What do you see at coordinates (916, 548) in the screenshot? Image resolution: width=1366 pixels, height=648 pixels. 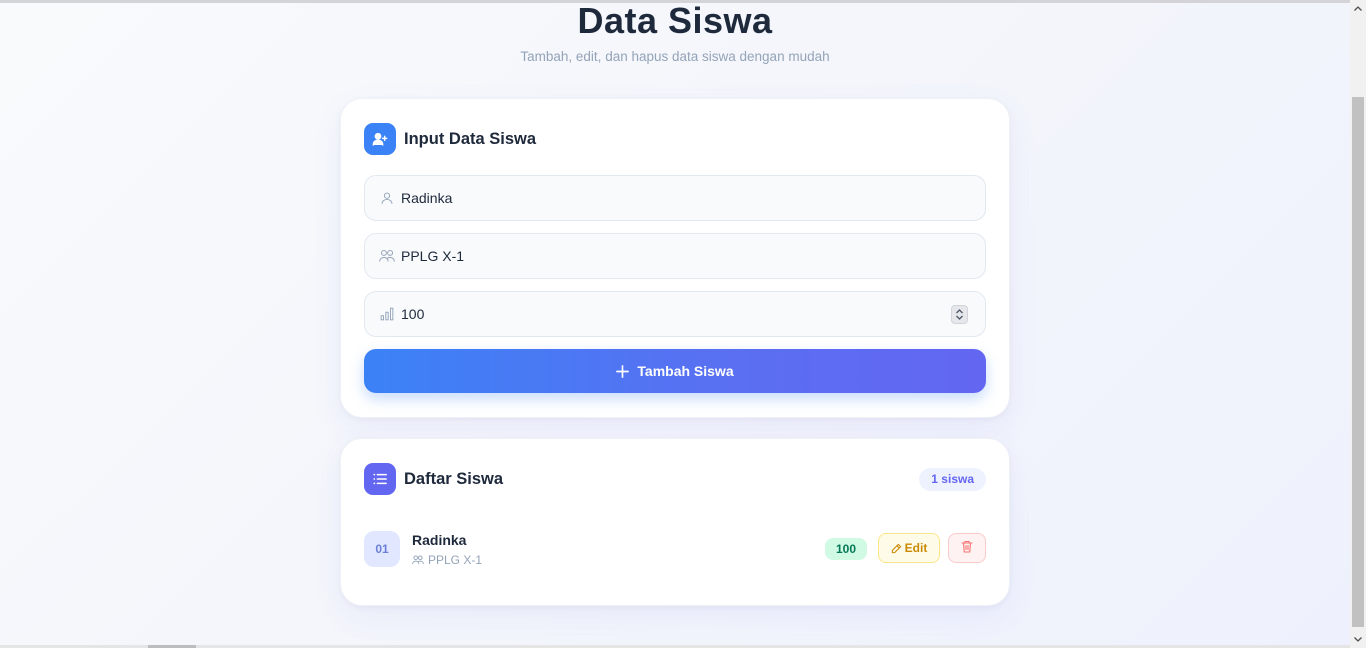 I see `edit-button-label: Edit` at bounding box center [916, 548].